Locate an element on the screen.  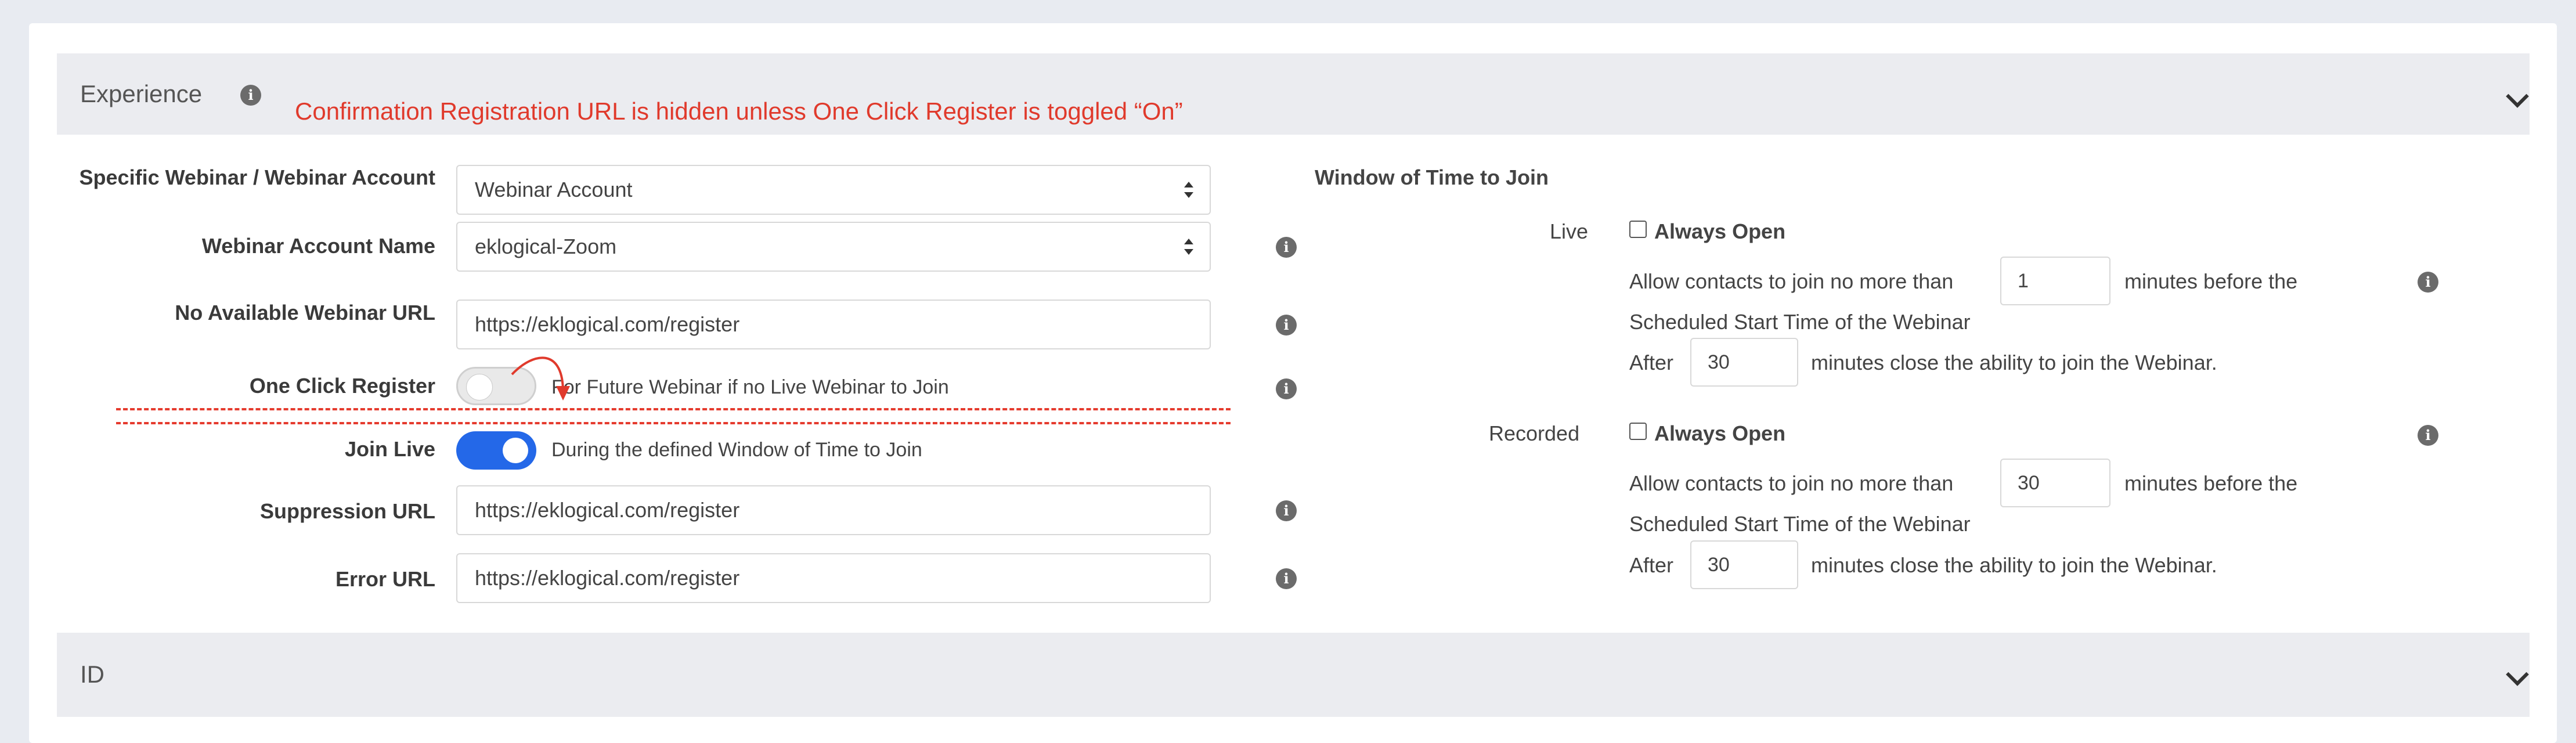
no-available-url-label: No Available Webinar URL is located at coordinates (305, 312).